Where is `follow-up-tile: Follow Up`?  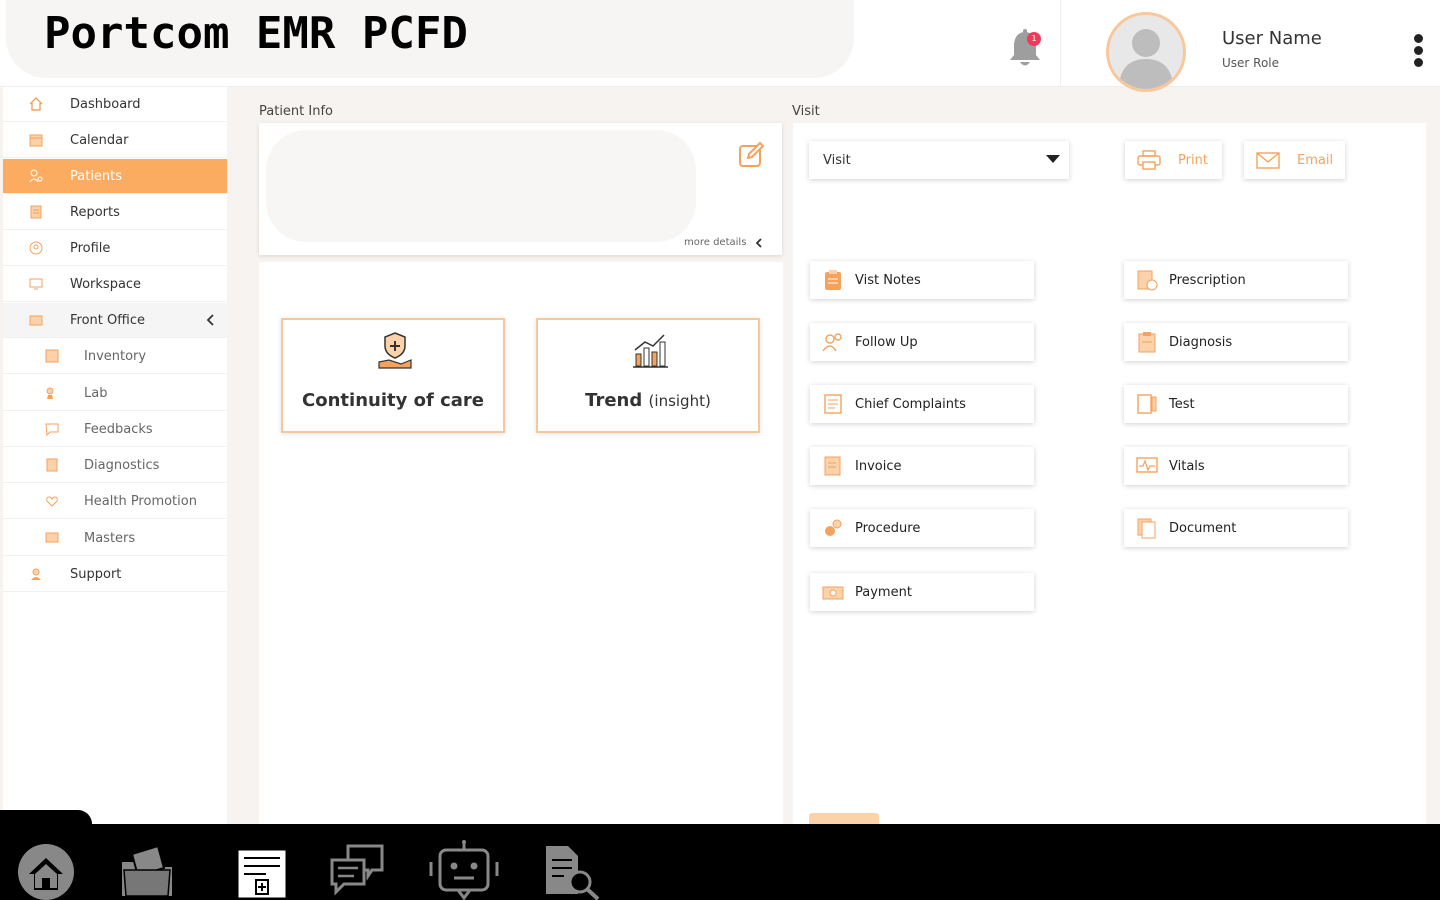 follow-up-tile: Follow Up is located at coordinates (922, 342).